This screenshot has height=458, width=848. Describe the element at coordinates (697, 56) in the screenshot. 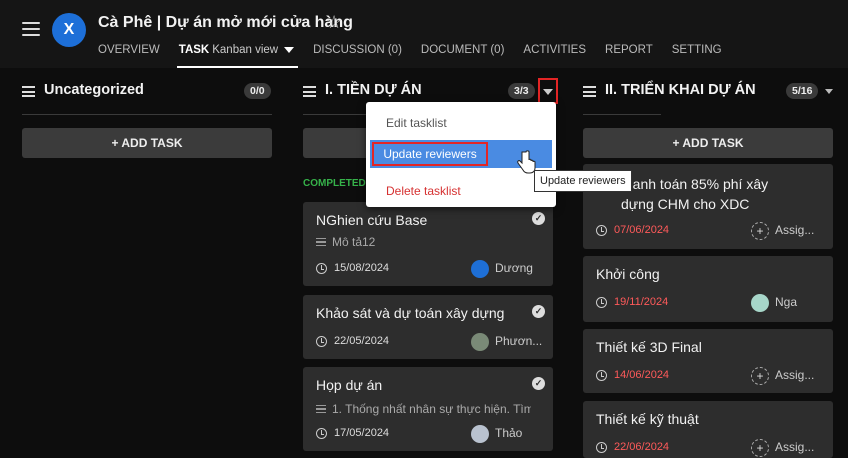

I see `tab-setting: SETTING` at that location.